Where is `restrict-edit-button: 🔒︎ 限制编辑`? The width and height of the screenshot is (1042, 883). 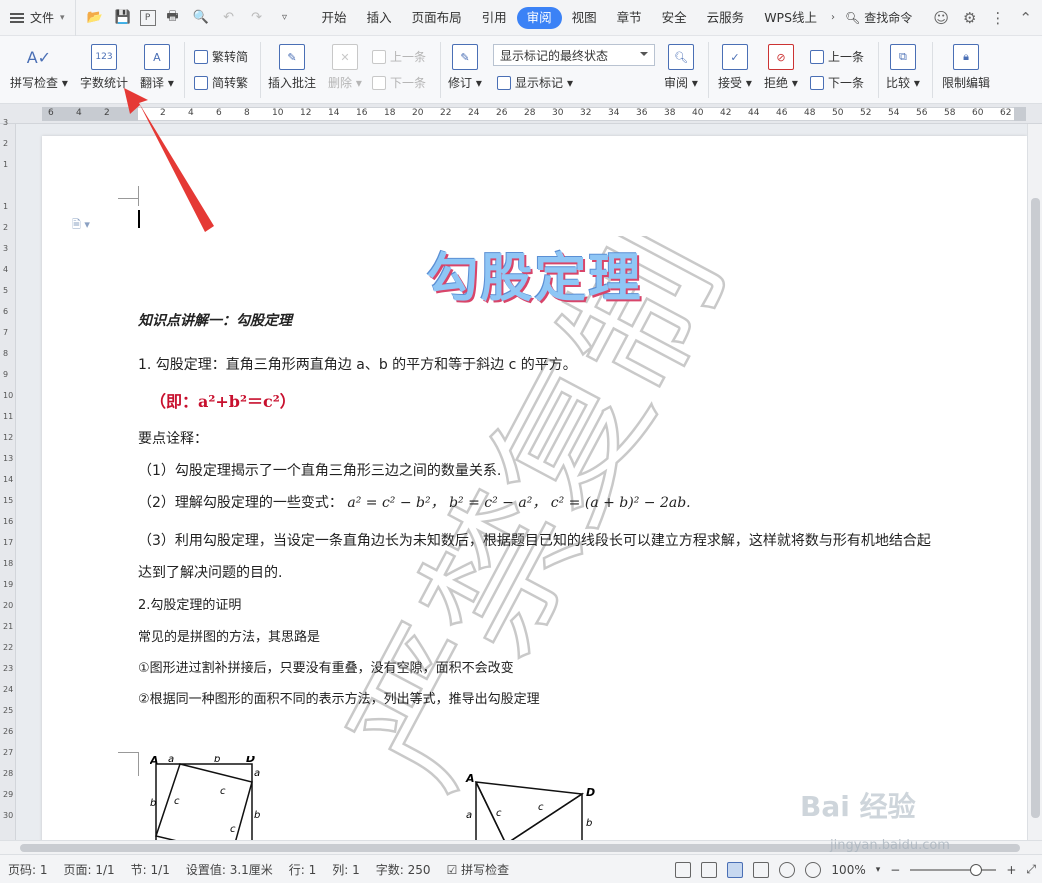
restrict-edit-button: 🔒︎ 限制编辑 is located at coordinates (966, 63).